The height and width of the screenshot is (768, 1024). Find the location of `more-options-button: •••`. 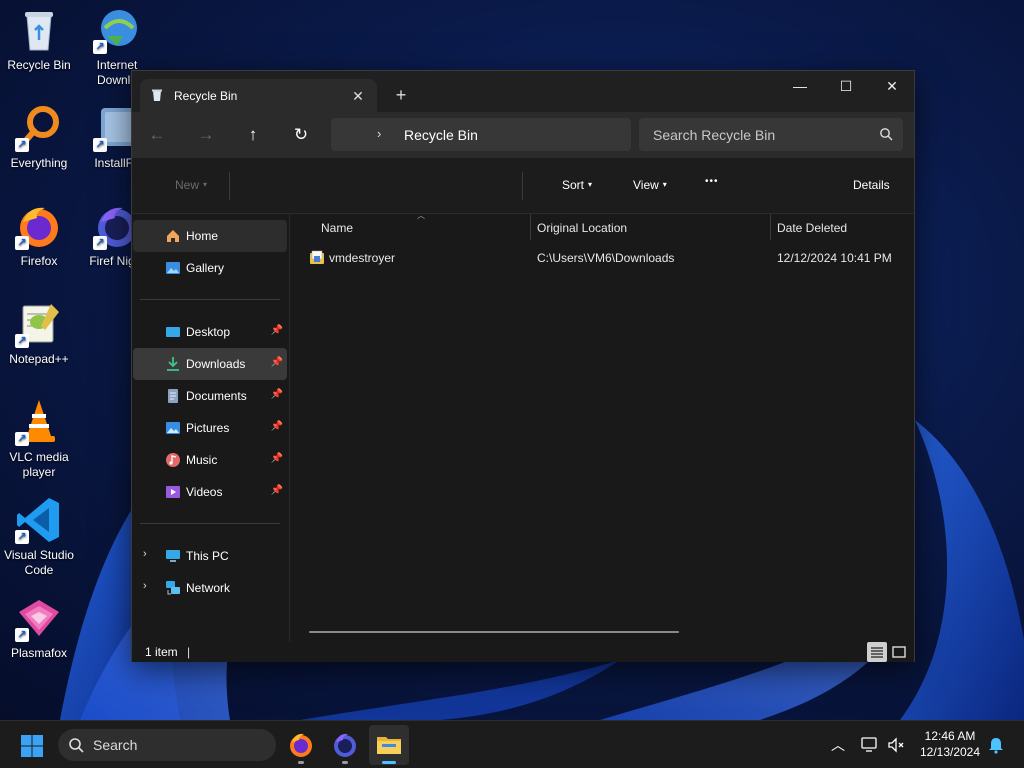

more-options-button: ••• is located at coordinates (712, 181).